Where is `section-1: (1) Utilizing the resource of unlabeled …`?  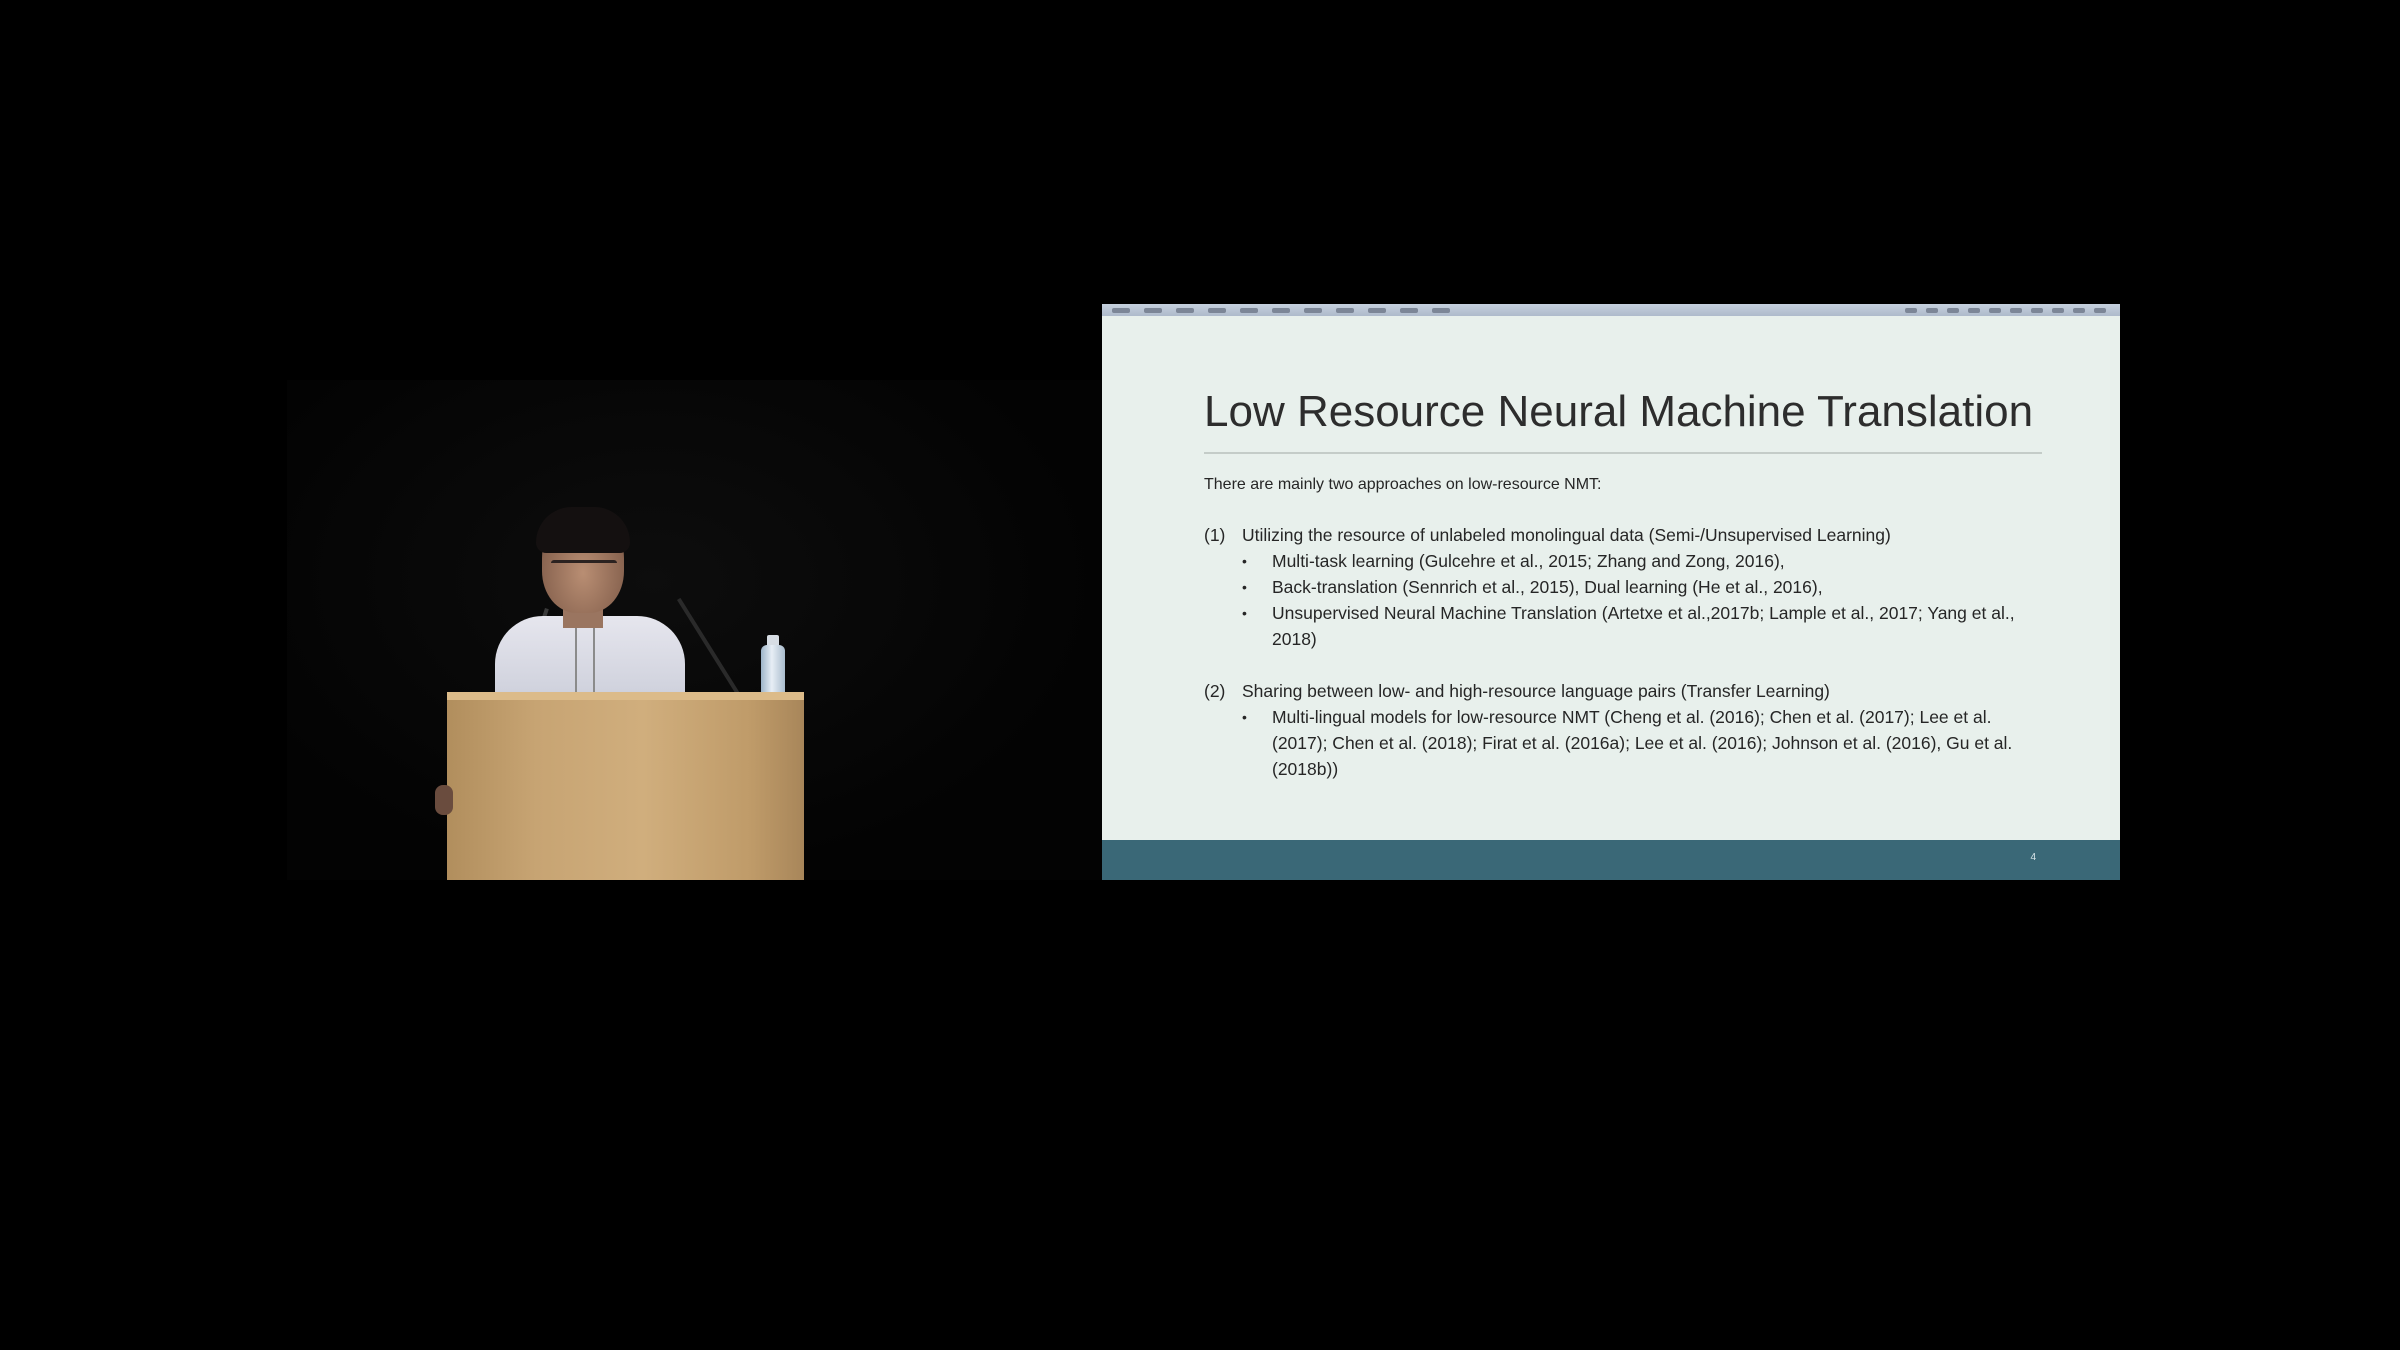 section-1: (1) Utilizing the resource of unlabeled … is located at coordinates (1619, 587).